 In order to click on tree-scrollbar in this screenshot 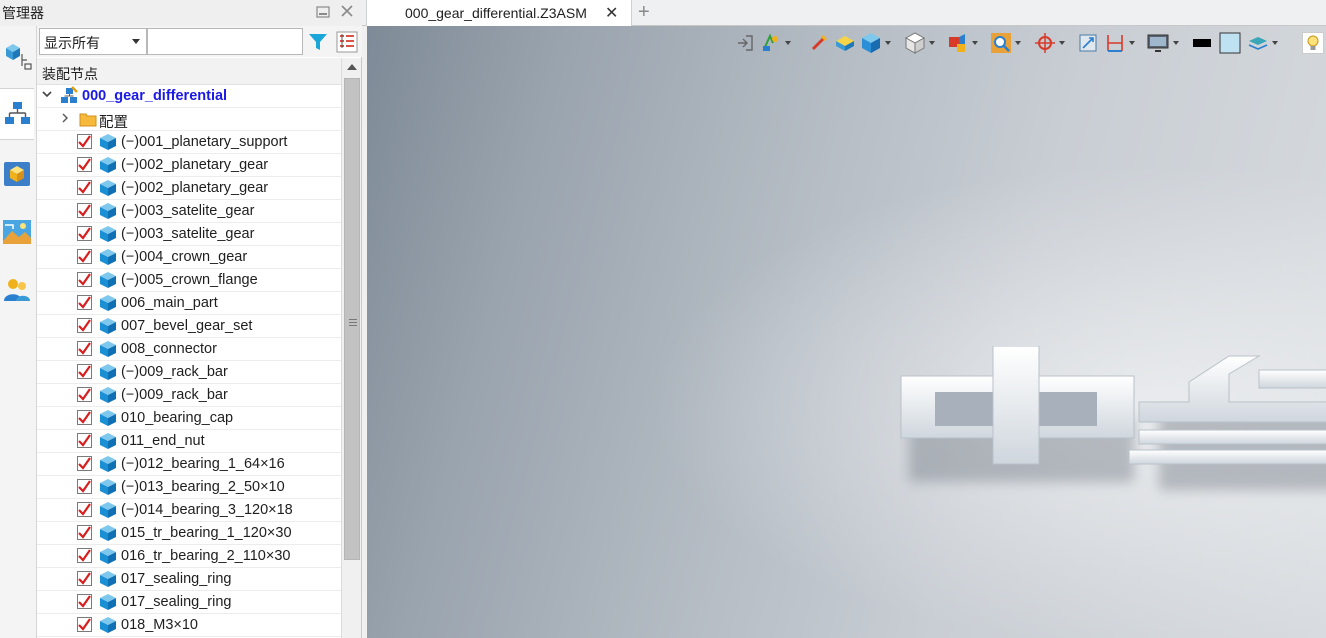, I will do `click(351, 348)`.